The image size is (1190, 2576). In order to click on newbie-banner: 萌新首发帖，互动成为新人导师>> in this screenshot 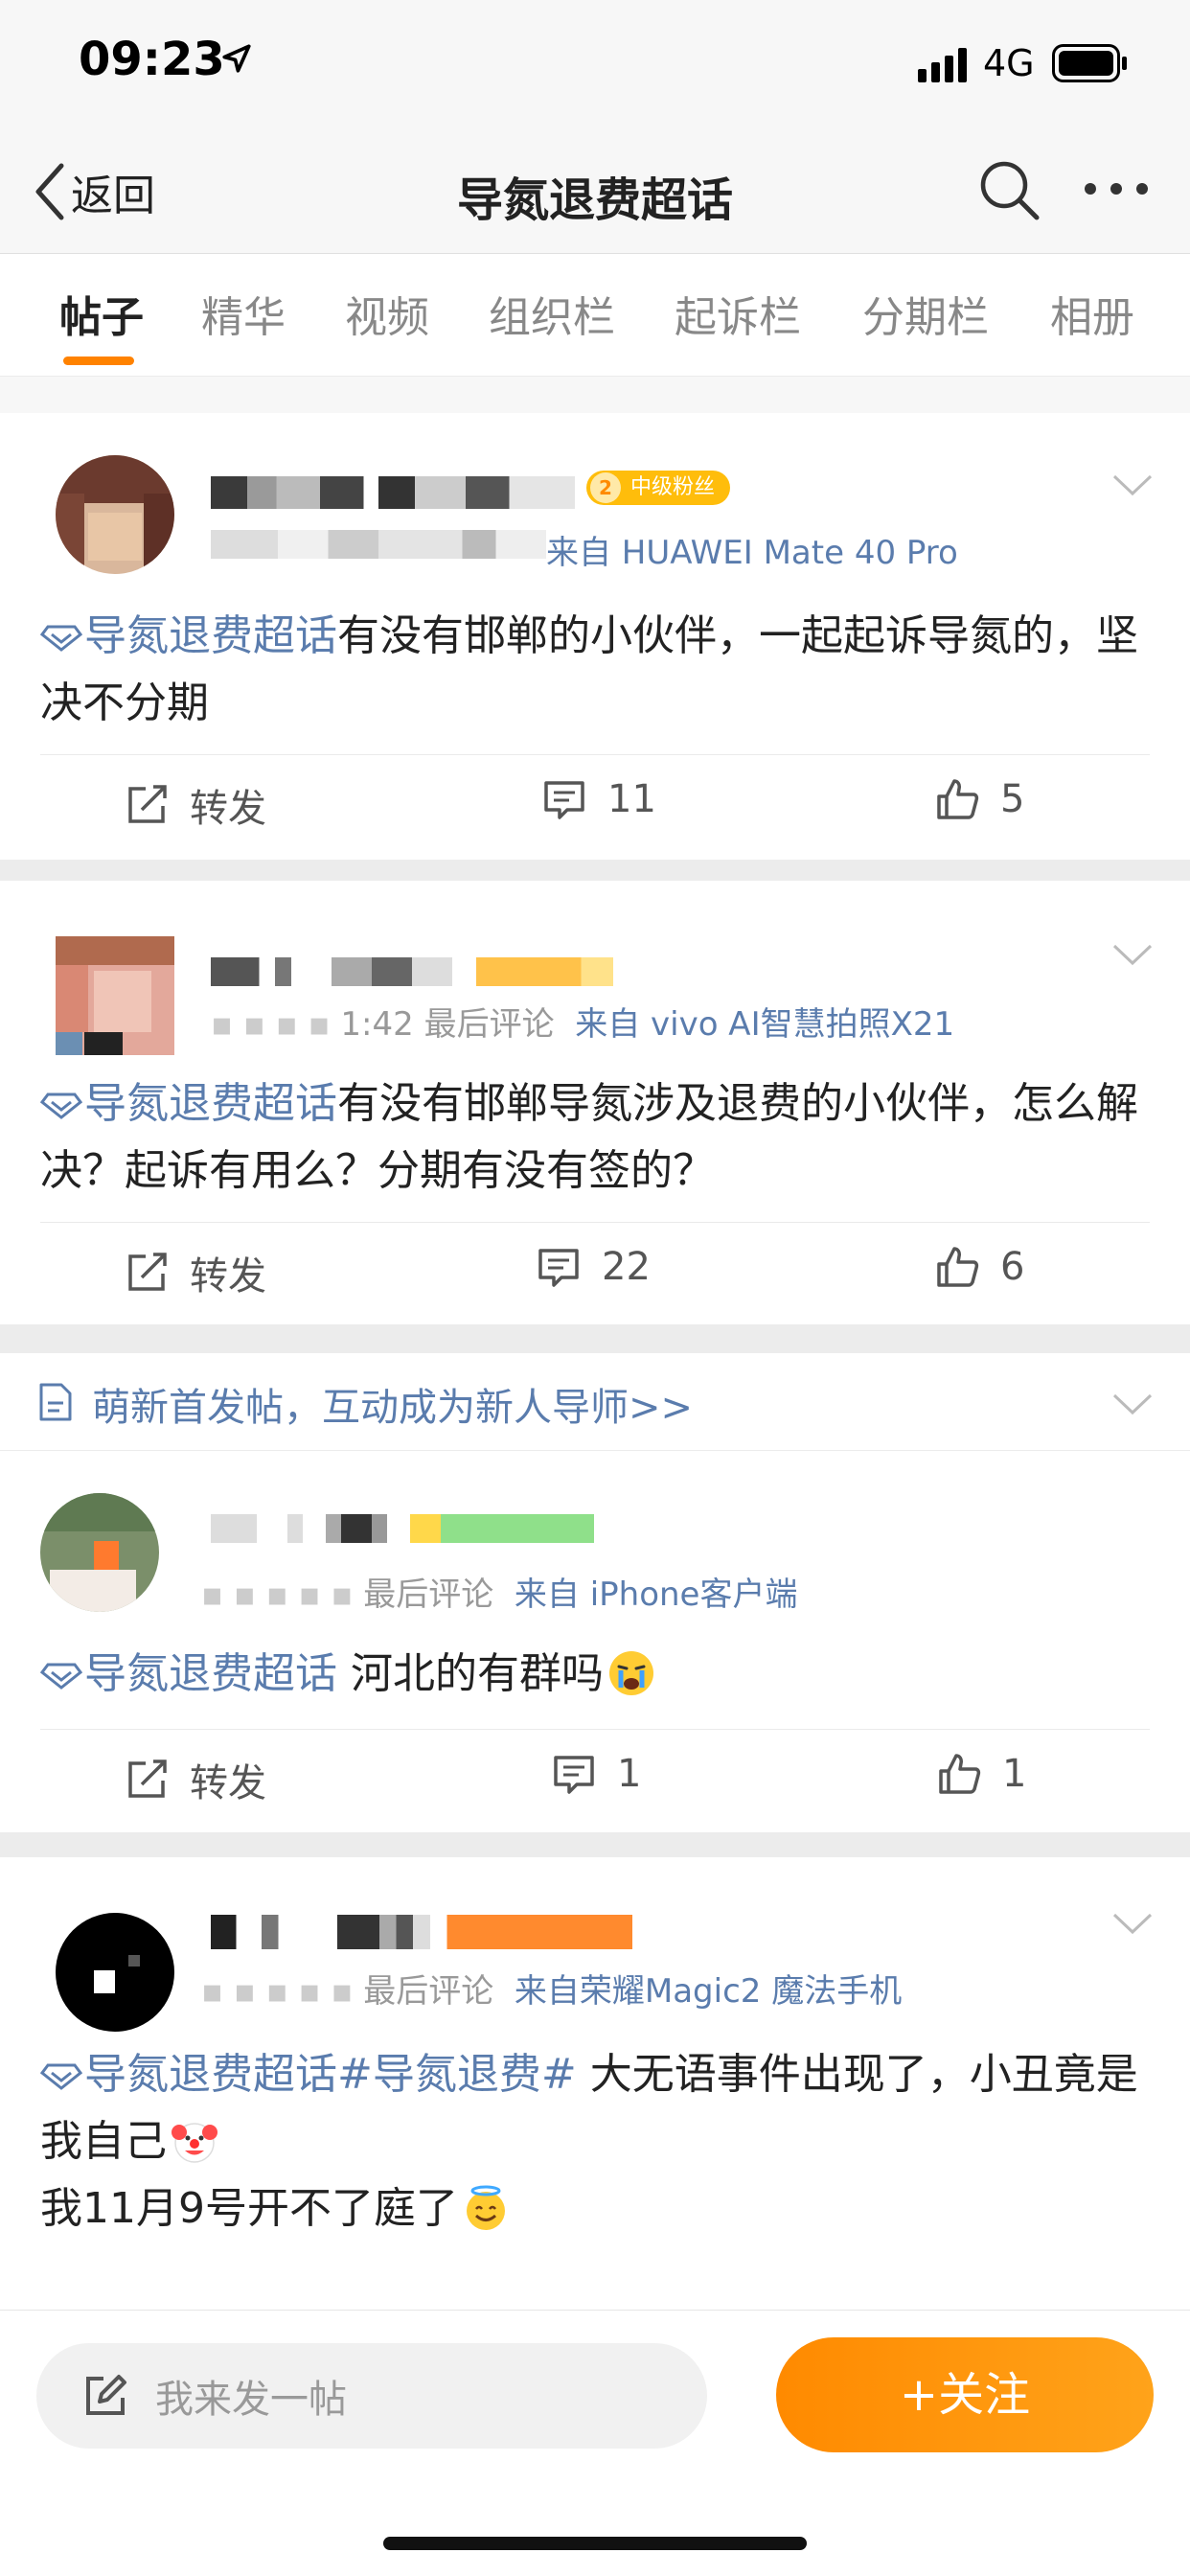, I will do `click(595, 1402)`.